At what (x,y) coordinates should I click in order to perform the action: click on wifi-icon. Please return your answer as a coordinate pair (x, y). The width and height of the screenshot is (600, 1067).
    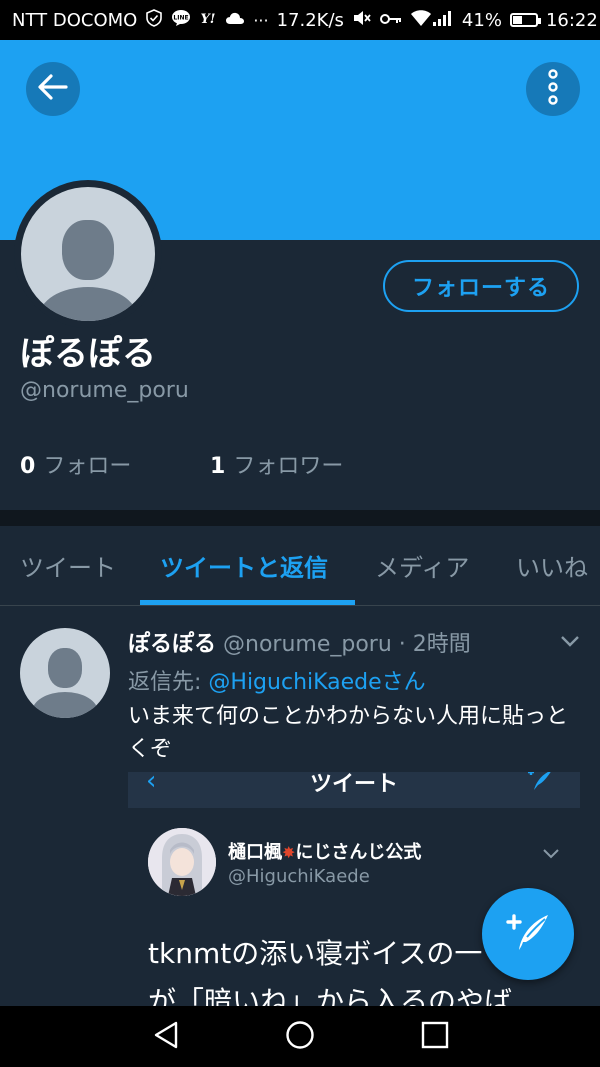
    Looking at the image, I should click on (421, 20).